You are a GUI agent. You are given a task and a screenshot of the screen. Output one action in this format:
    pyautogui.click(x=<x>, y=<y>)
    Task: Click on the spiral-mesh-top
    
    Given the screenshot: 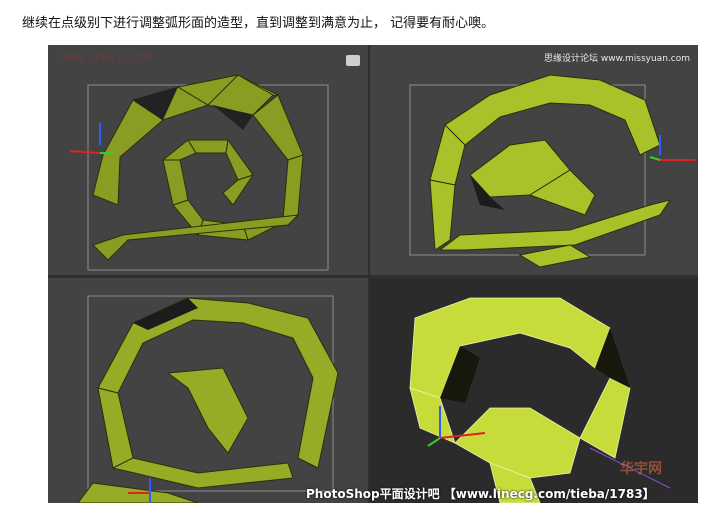 What is the action you would take?
    pyautogui.click(x=199, y=172)
    